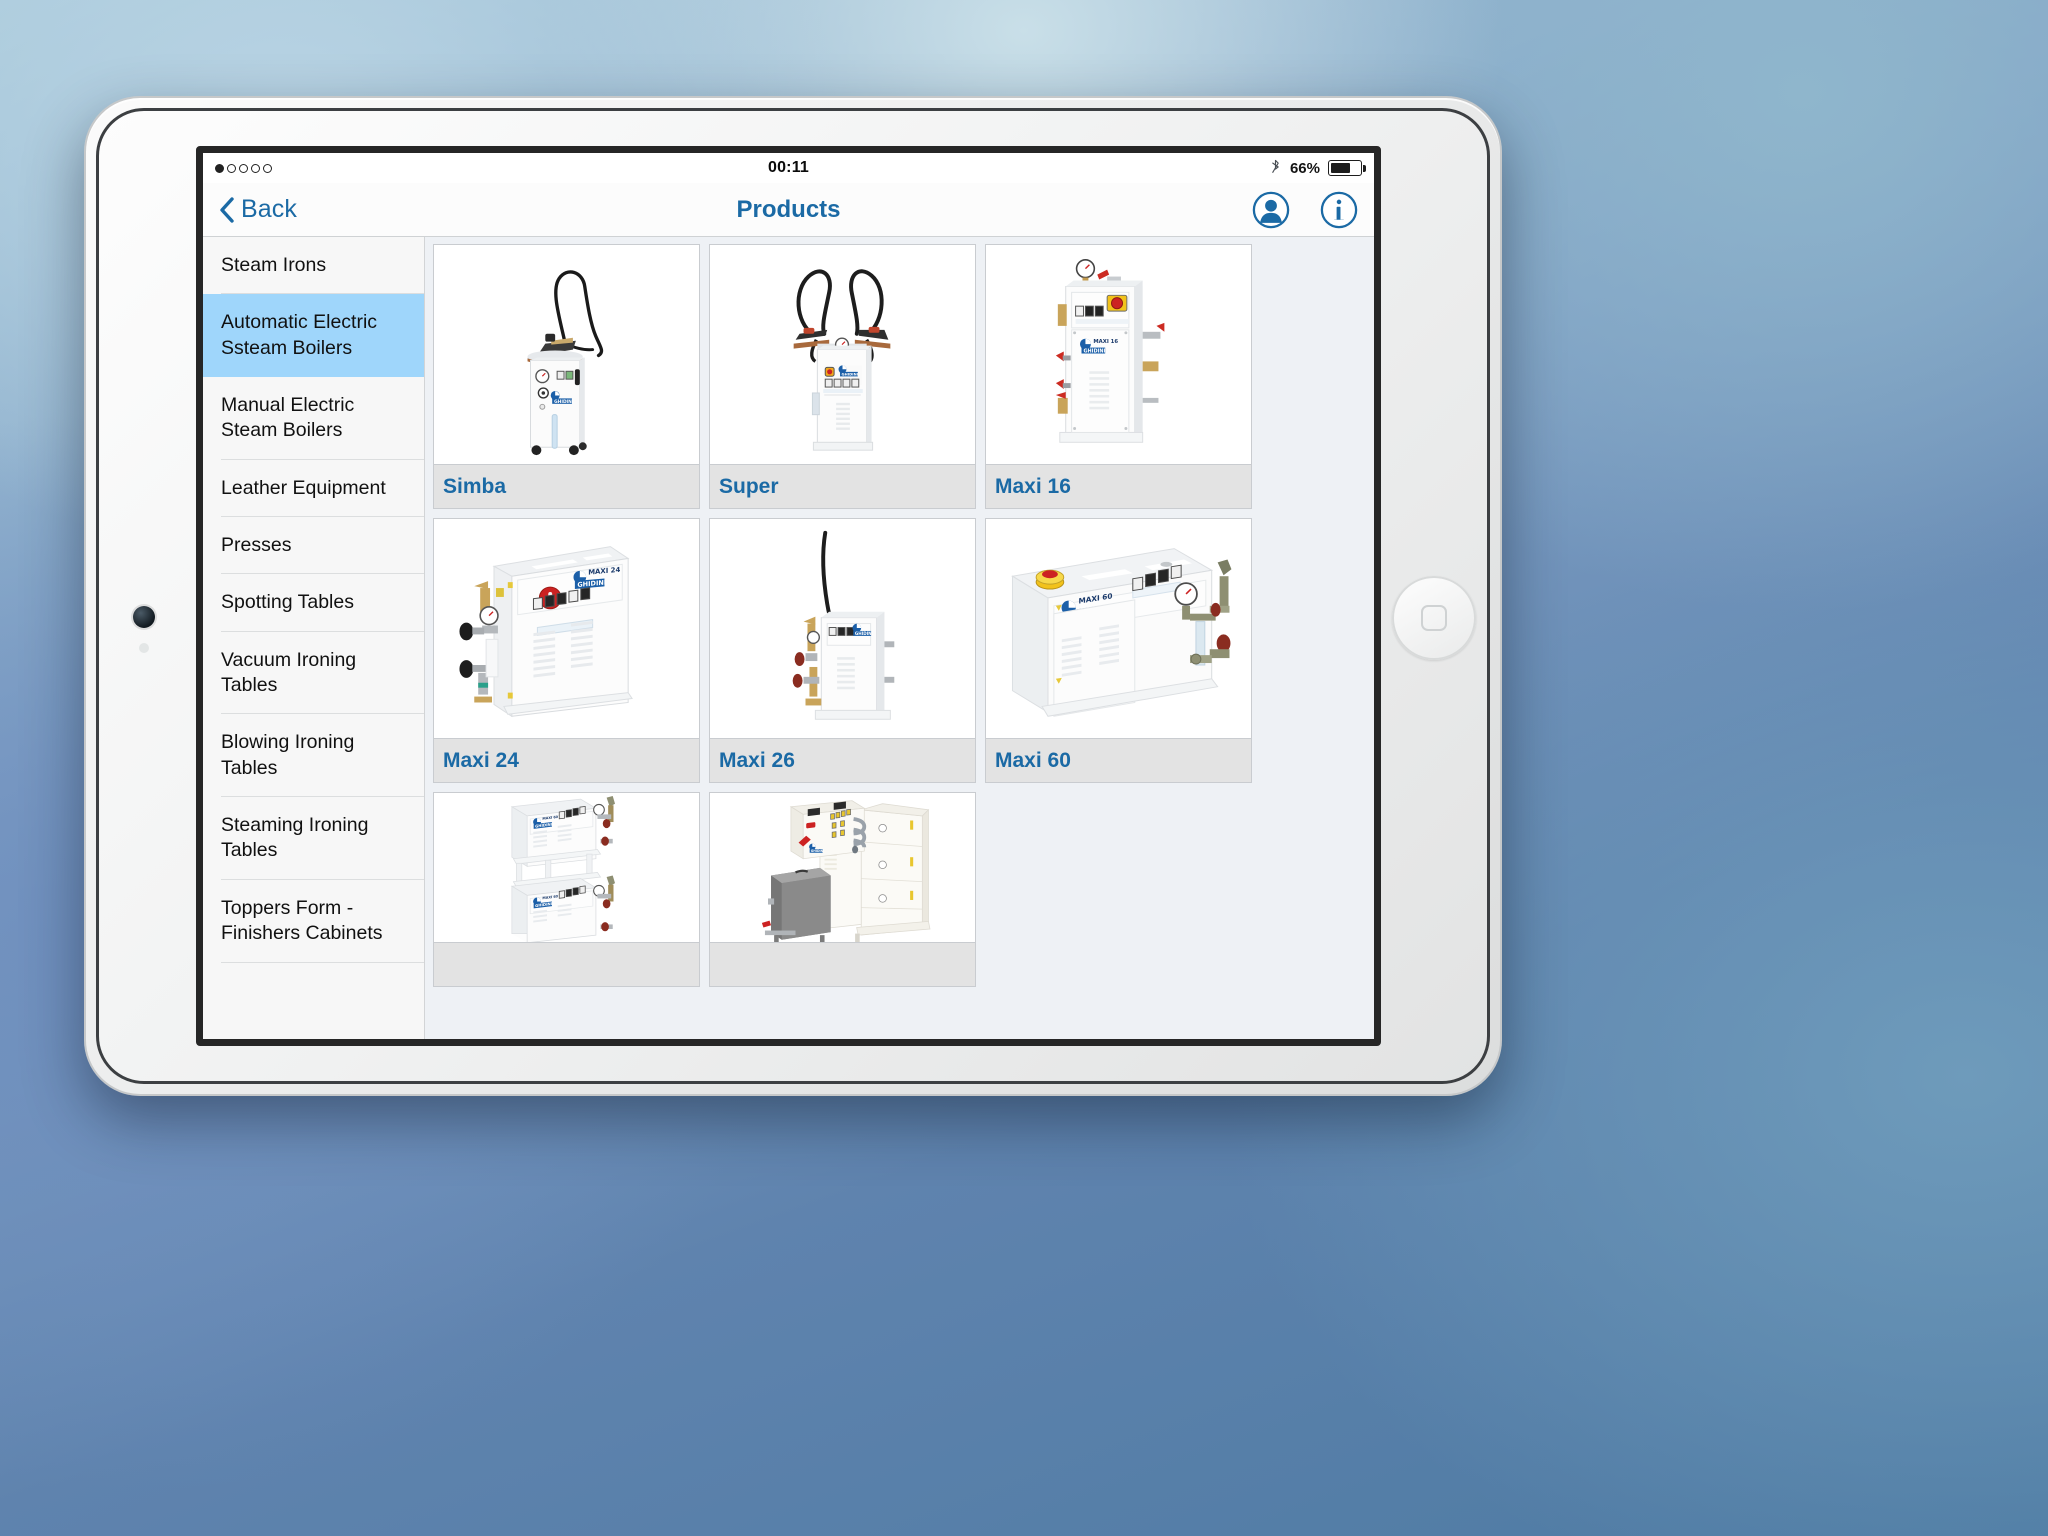 The height and width of the screenshot is (1536, 2048). Describe the element at coordinates (269, 209) in the screenshot. I see `back-button-label: Back` at that location.